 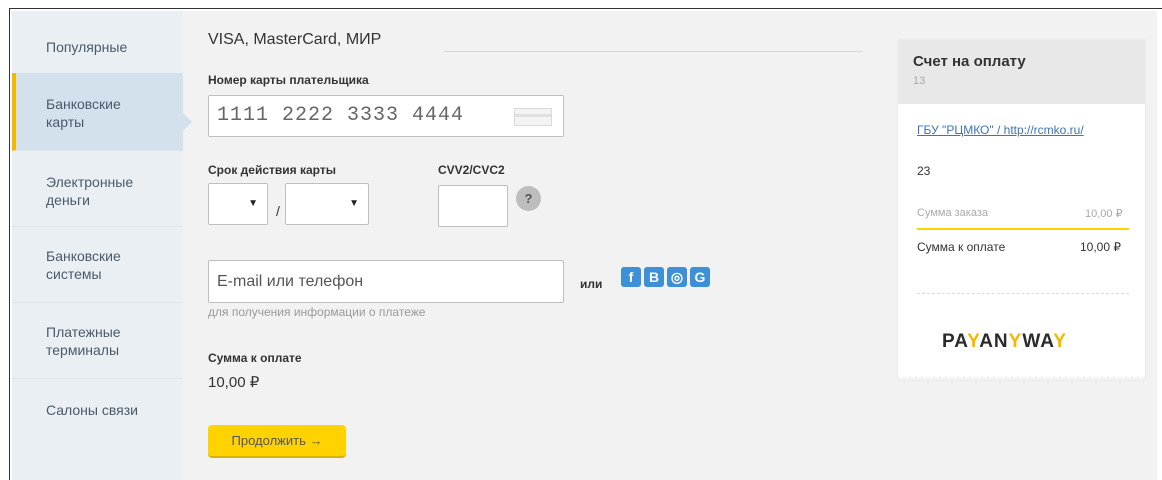 I want to click on email-phone-input: E-mail или телефон, so click(x=386, y=281).